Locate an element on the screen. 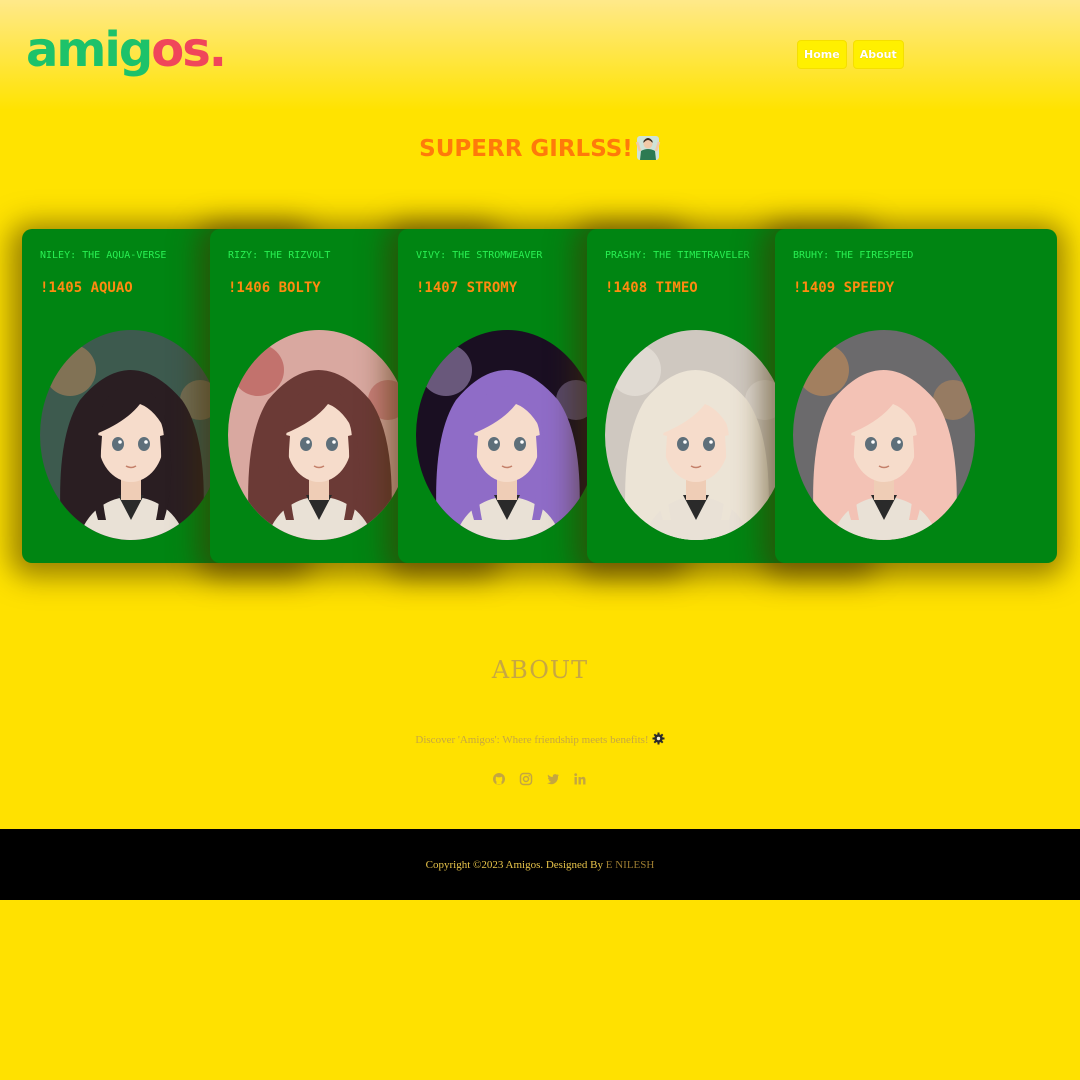 This screenshot has height=1080, width=1080. character-card: BRUHY: THE FIRESPEED !1409 SPEEDY is located at coordinates (916, 396).